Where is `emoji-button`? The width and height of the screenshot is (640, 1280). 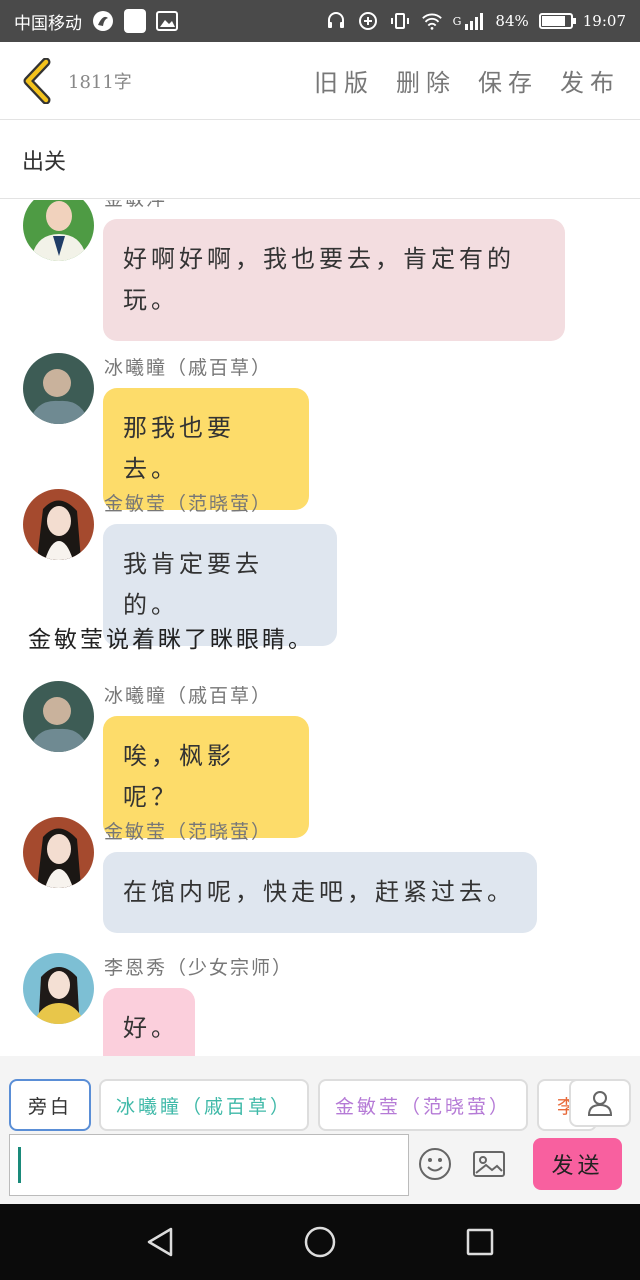 emoji-button is located at coordinates (435, 1164).